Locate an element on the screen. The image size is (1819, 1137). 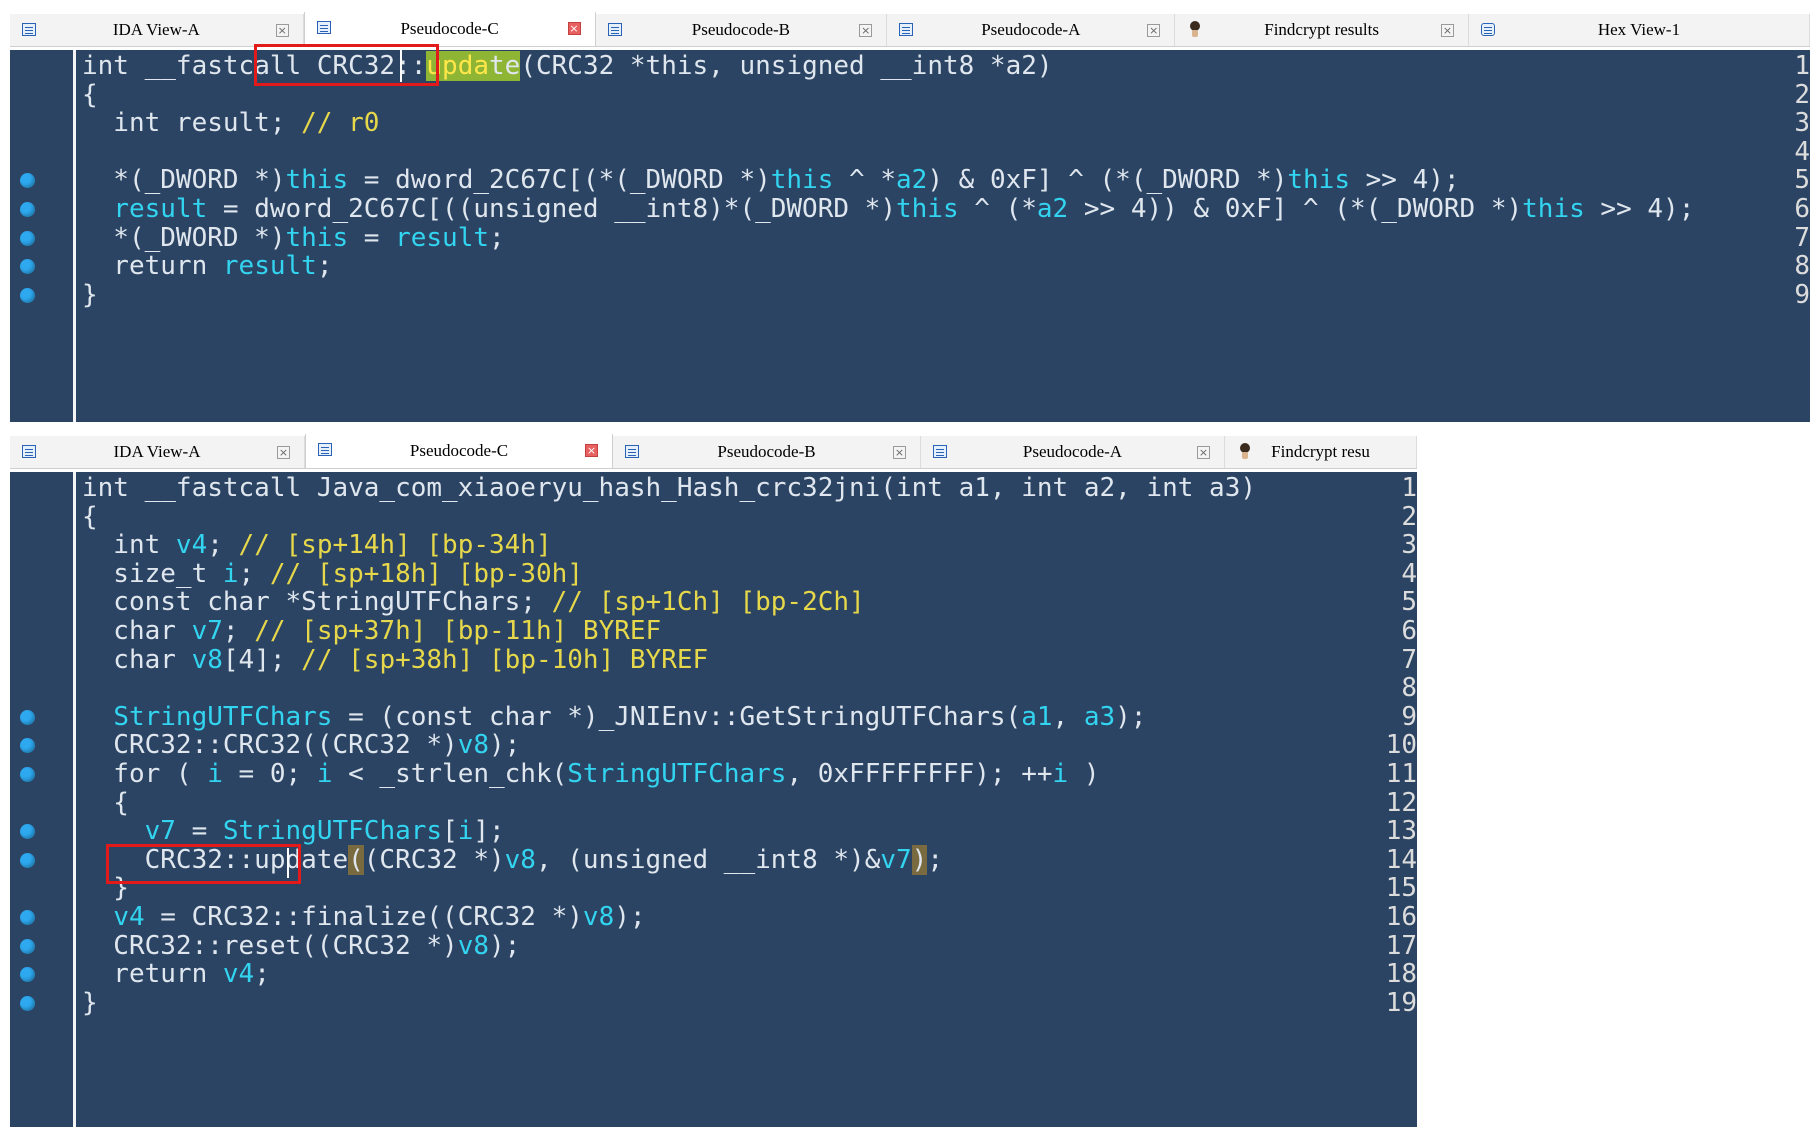
tab-label: Pseudocode-B is located at coordinates (740, 29).